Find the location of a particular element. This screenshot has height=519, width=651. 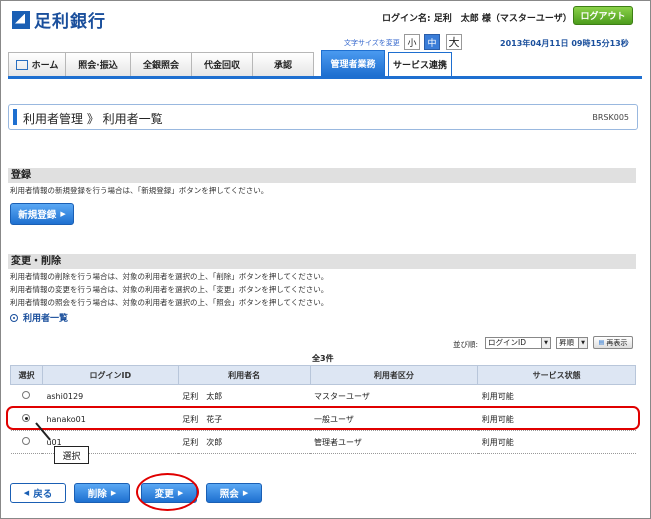

cell-user-type: マスターユーザ is located at coordinates (394, 396).